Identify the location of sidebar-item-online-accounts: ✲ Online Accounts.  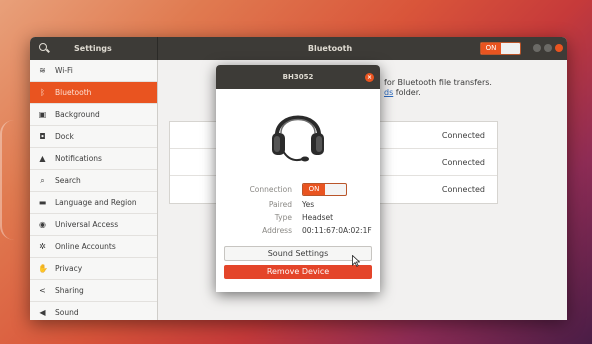
(93, 247).